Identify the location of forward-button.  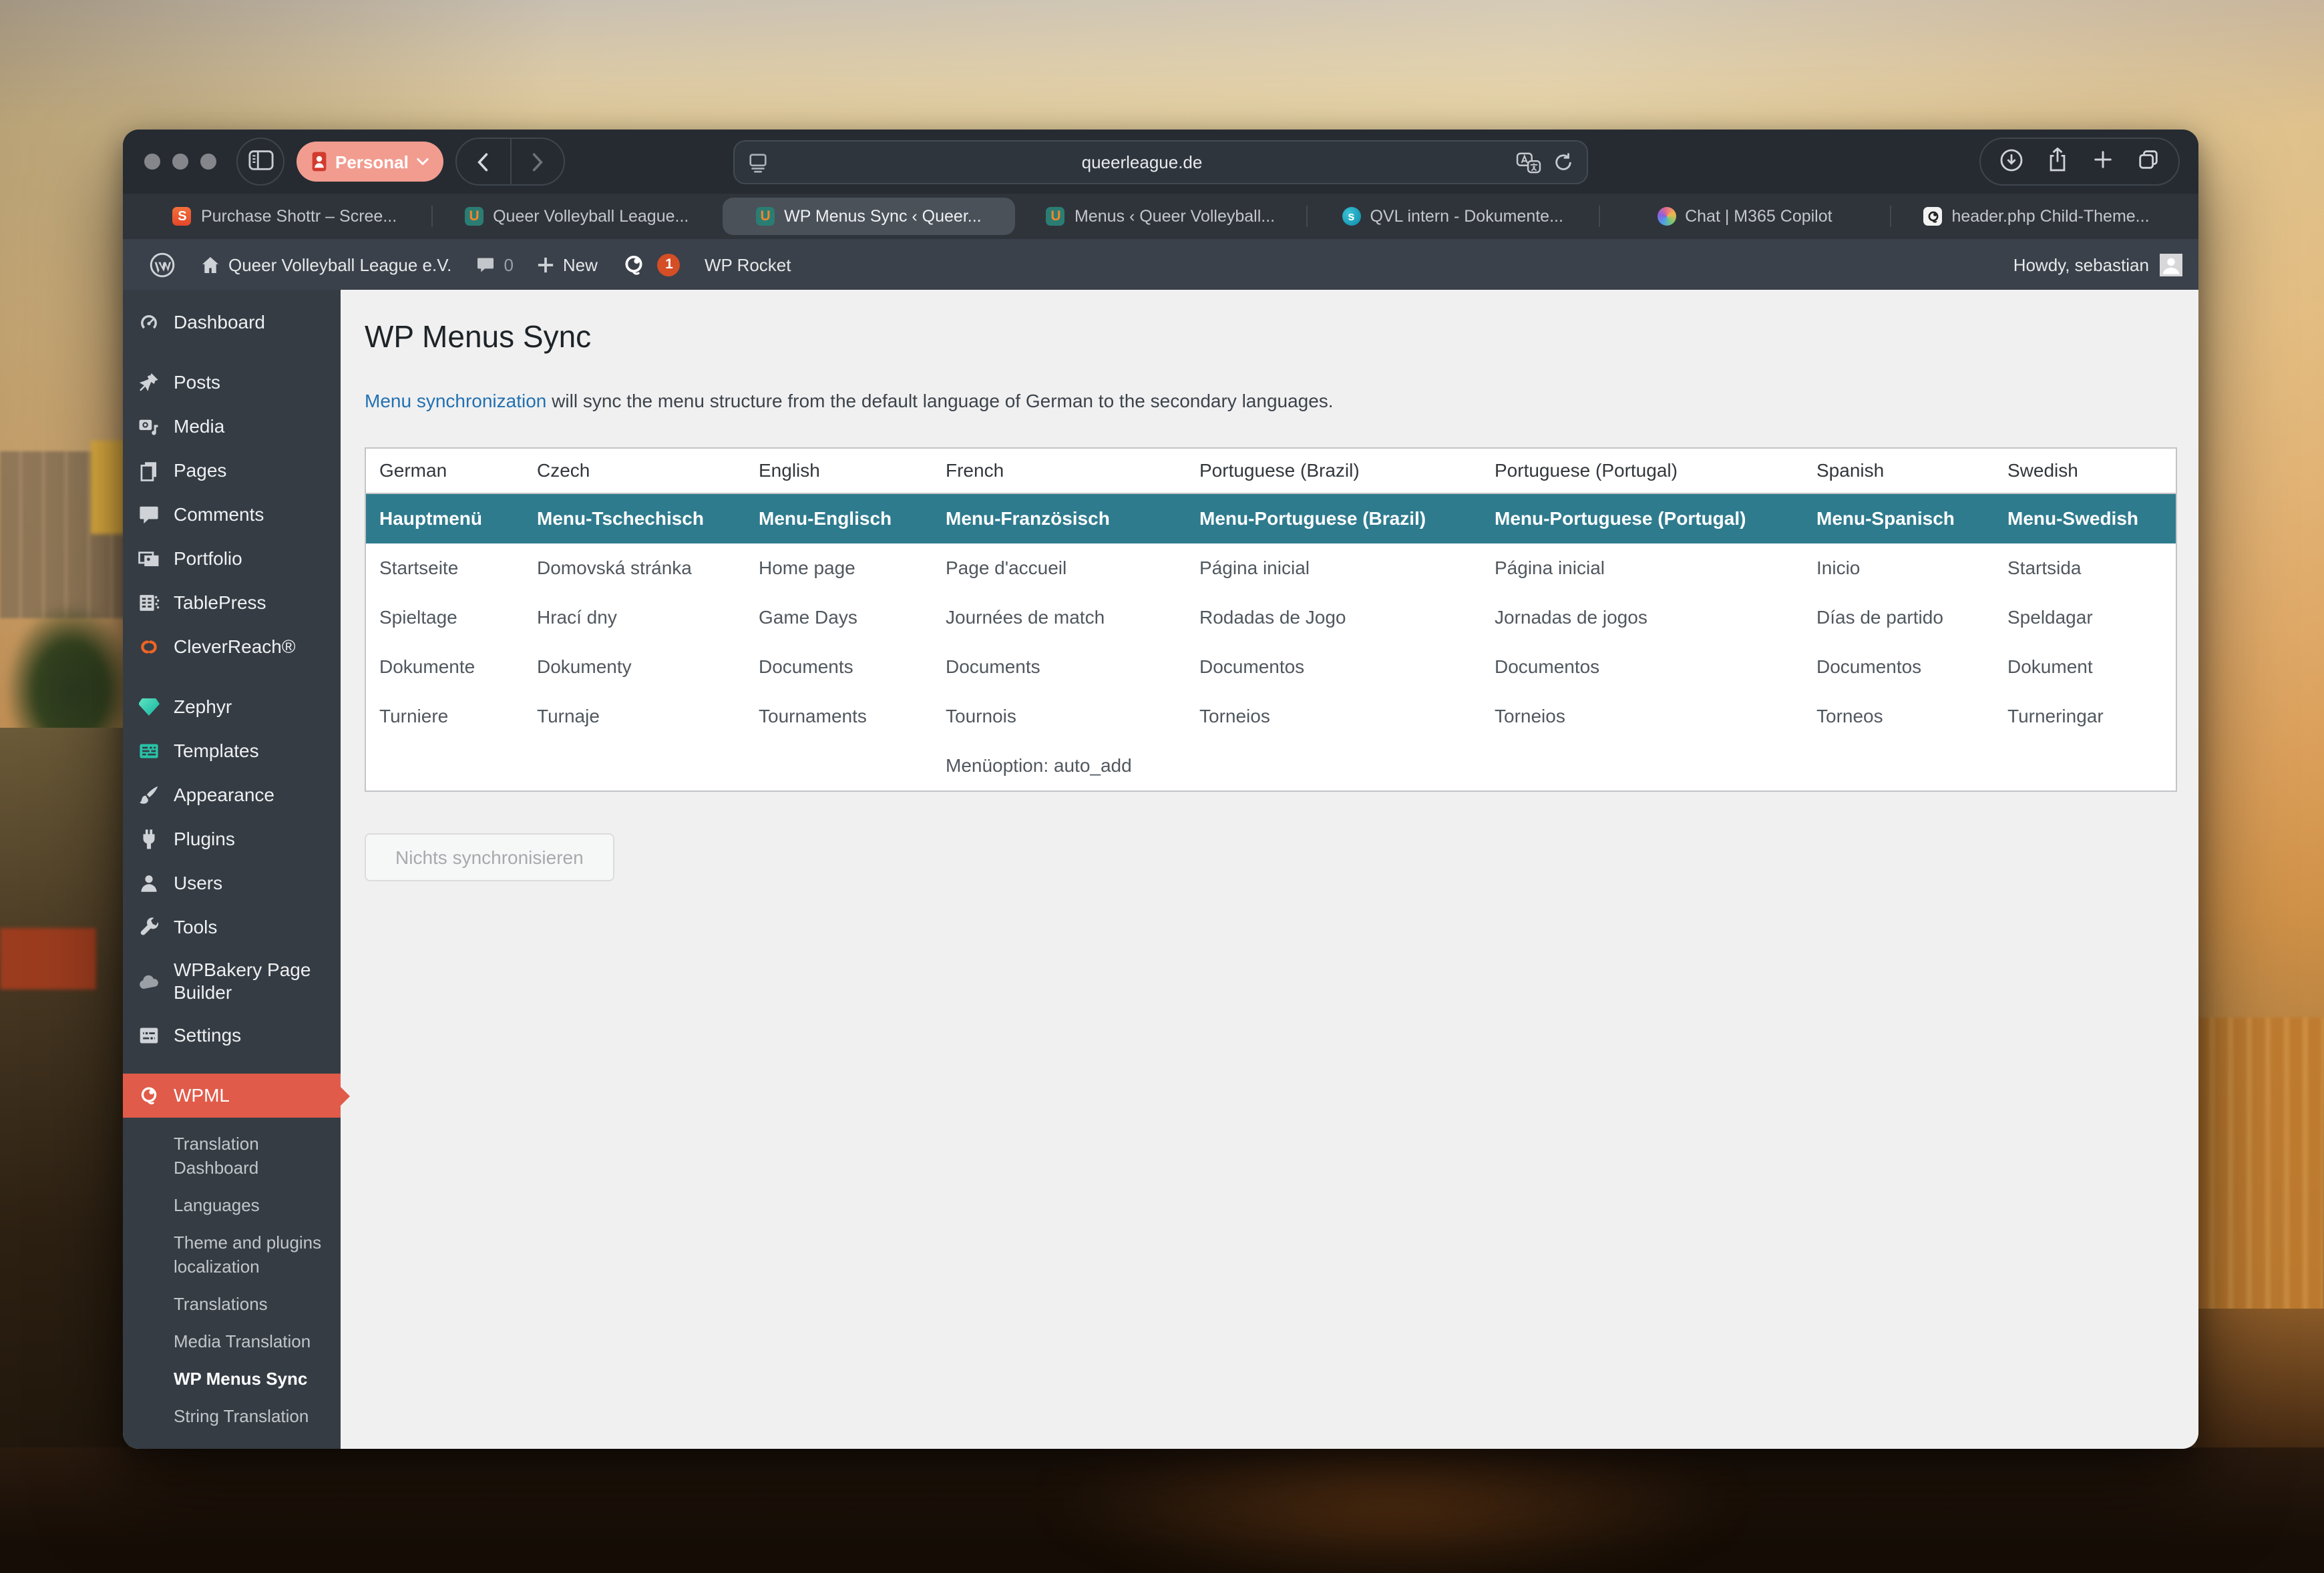
(537, 161).